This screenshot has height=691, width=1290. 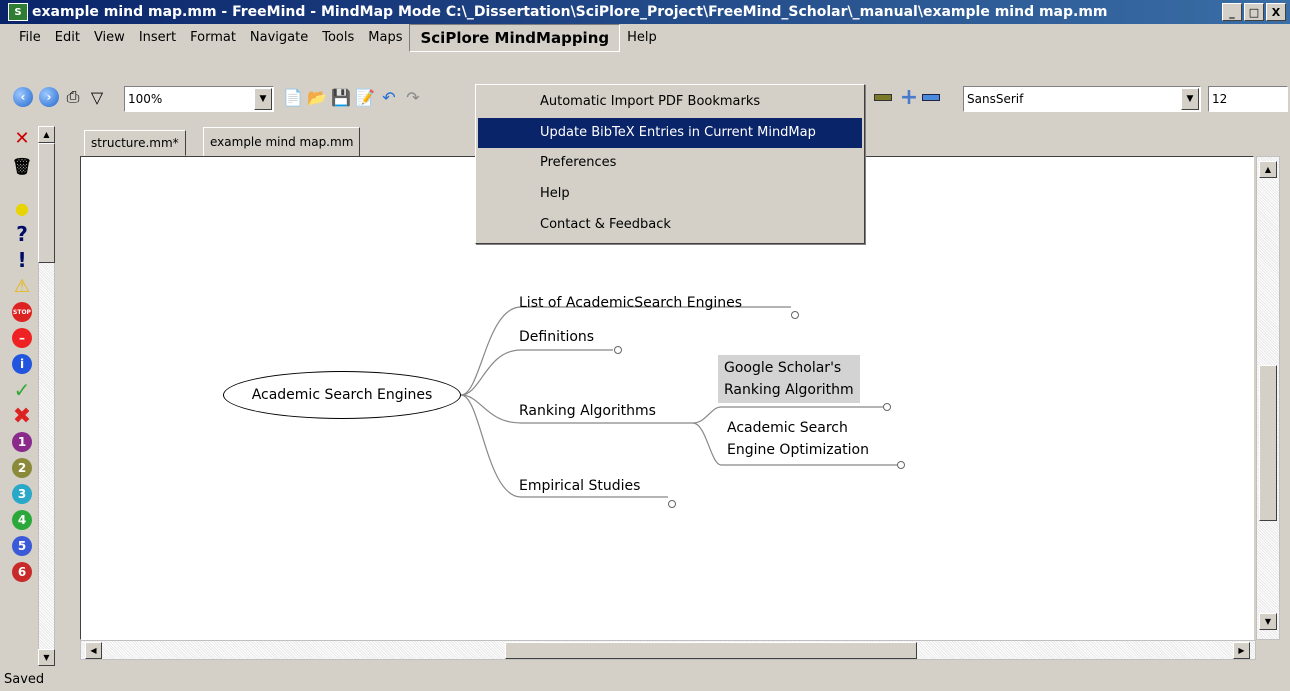 What do you see at coordinates (93, 650) in the screenshot?
I see `scroll-left-icon: ◀` at bounding box center [93, 650].